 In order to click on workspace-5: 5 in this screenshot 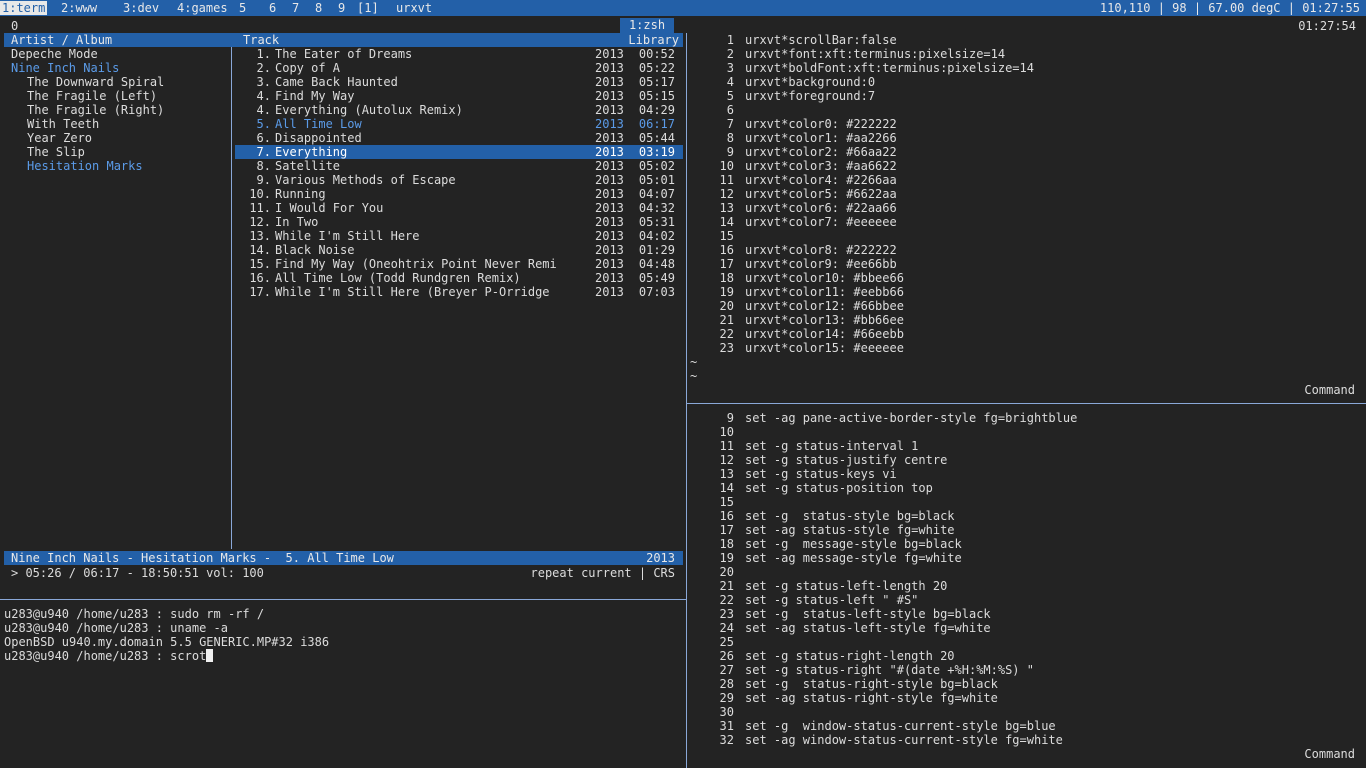, I will do `click(242, 8)`.